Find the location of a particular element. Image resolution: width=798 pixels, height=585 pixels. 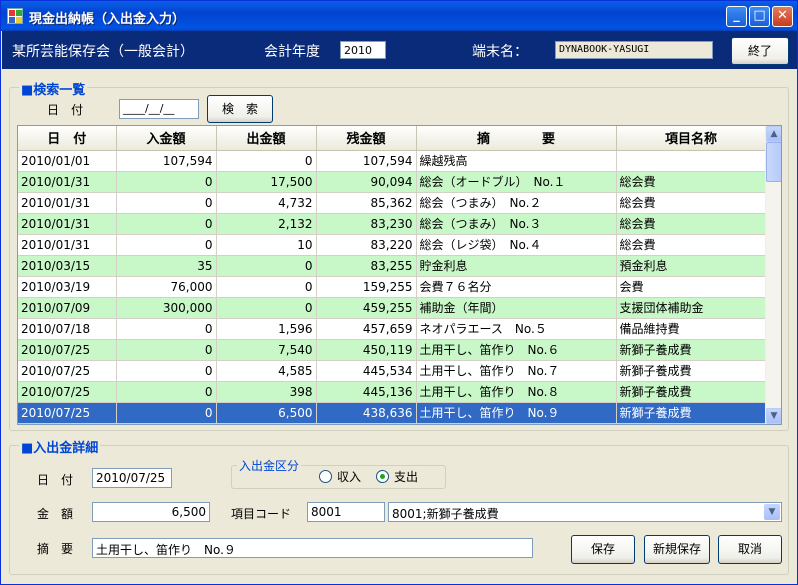

table-cell: 76,000 is located at coordinates (166, 287).